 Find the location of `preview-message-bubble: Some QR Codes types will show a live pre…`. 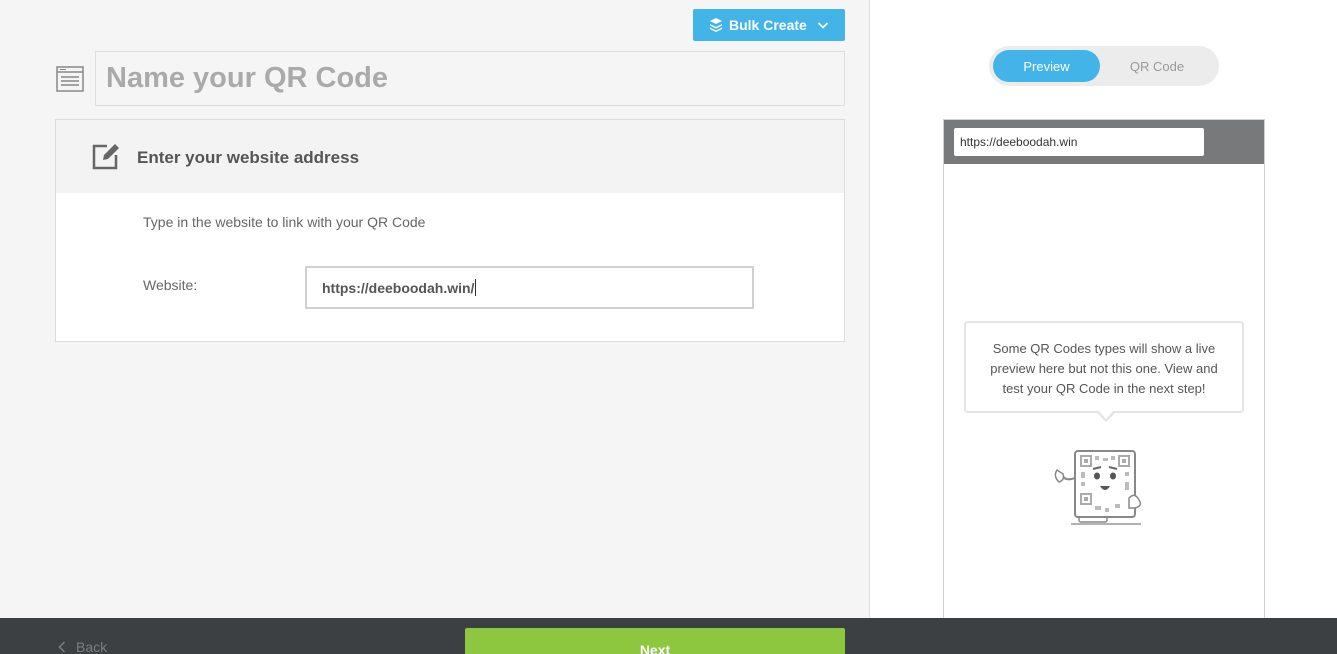

preview-message-bubble: Some QR Codes types will show a live pre… is located at coordinates (1104, 367).